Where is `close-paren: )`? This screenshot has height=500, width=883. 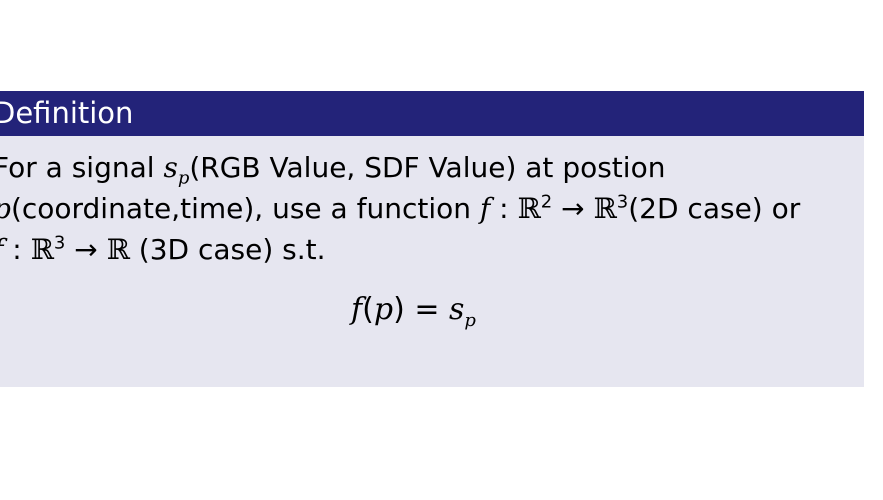
close-paren: ) is located at coordinates (399, 309).